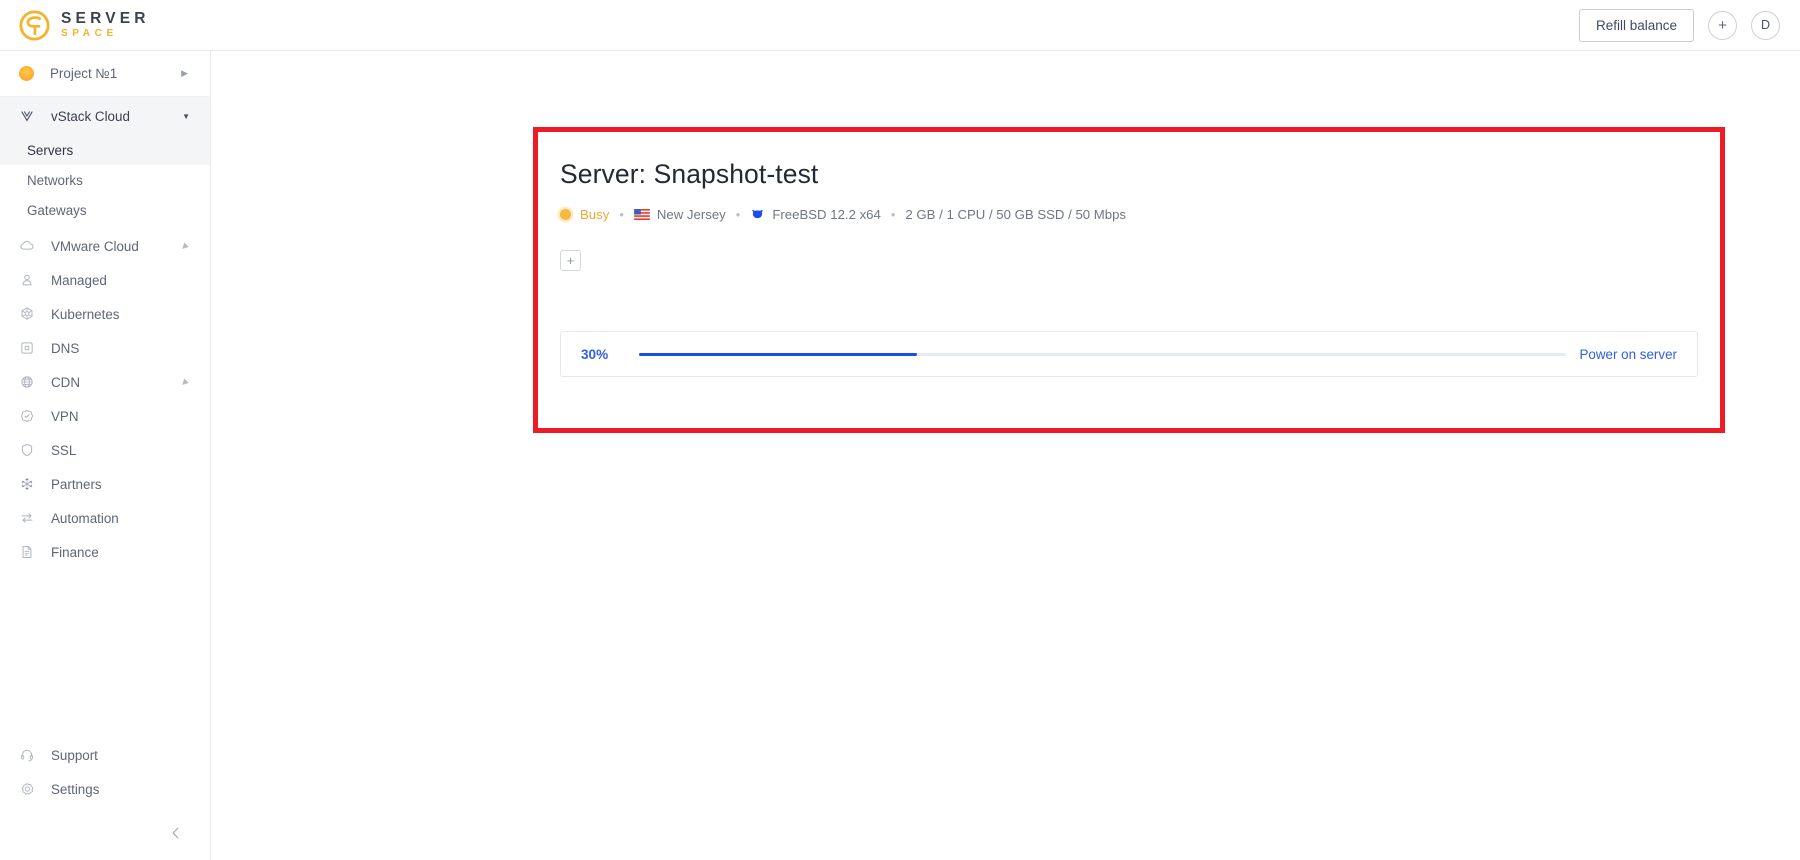 This screenshot has width=1800, height=860. I want to click on sidebar-item-dns: DNS, so click(105, 348).